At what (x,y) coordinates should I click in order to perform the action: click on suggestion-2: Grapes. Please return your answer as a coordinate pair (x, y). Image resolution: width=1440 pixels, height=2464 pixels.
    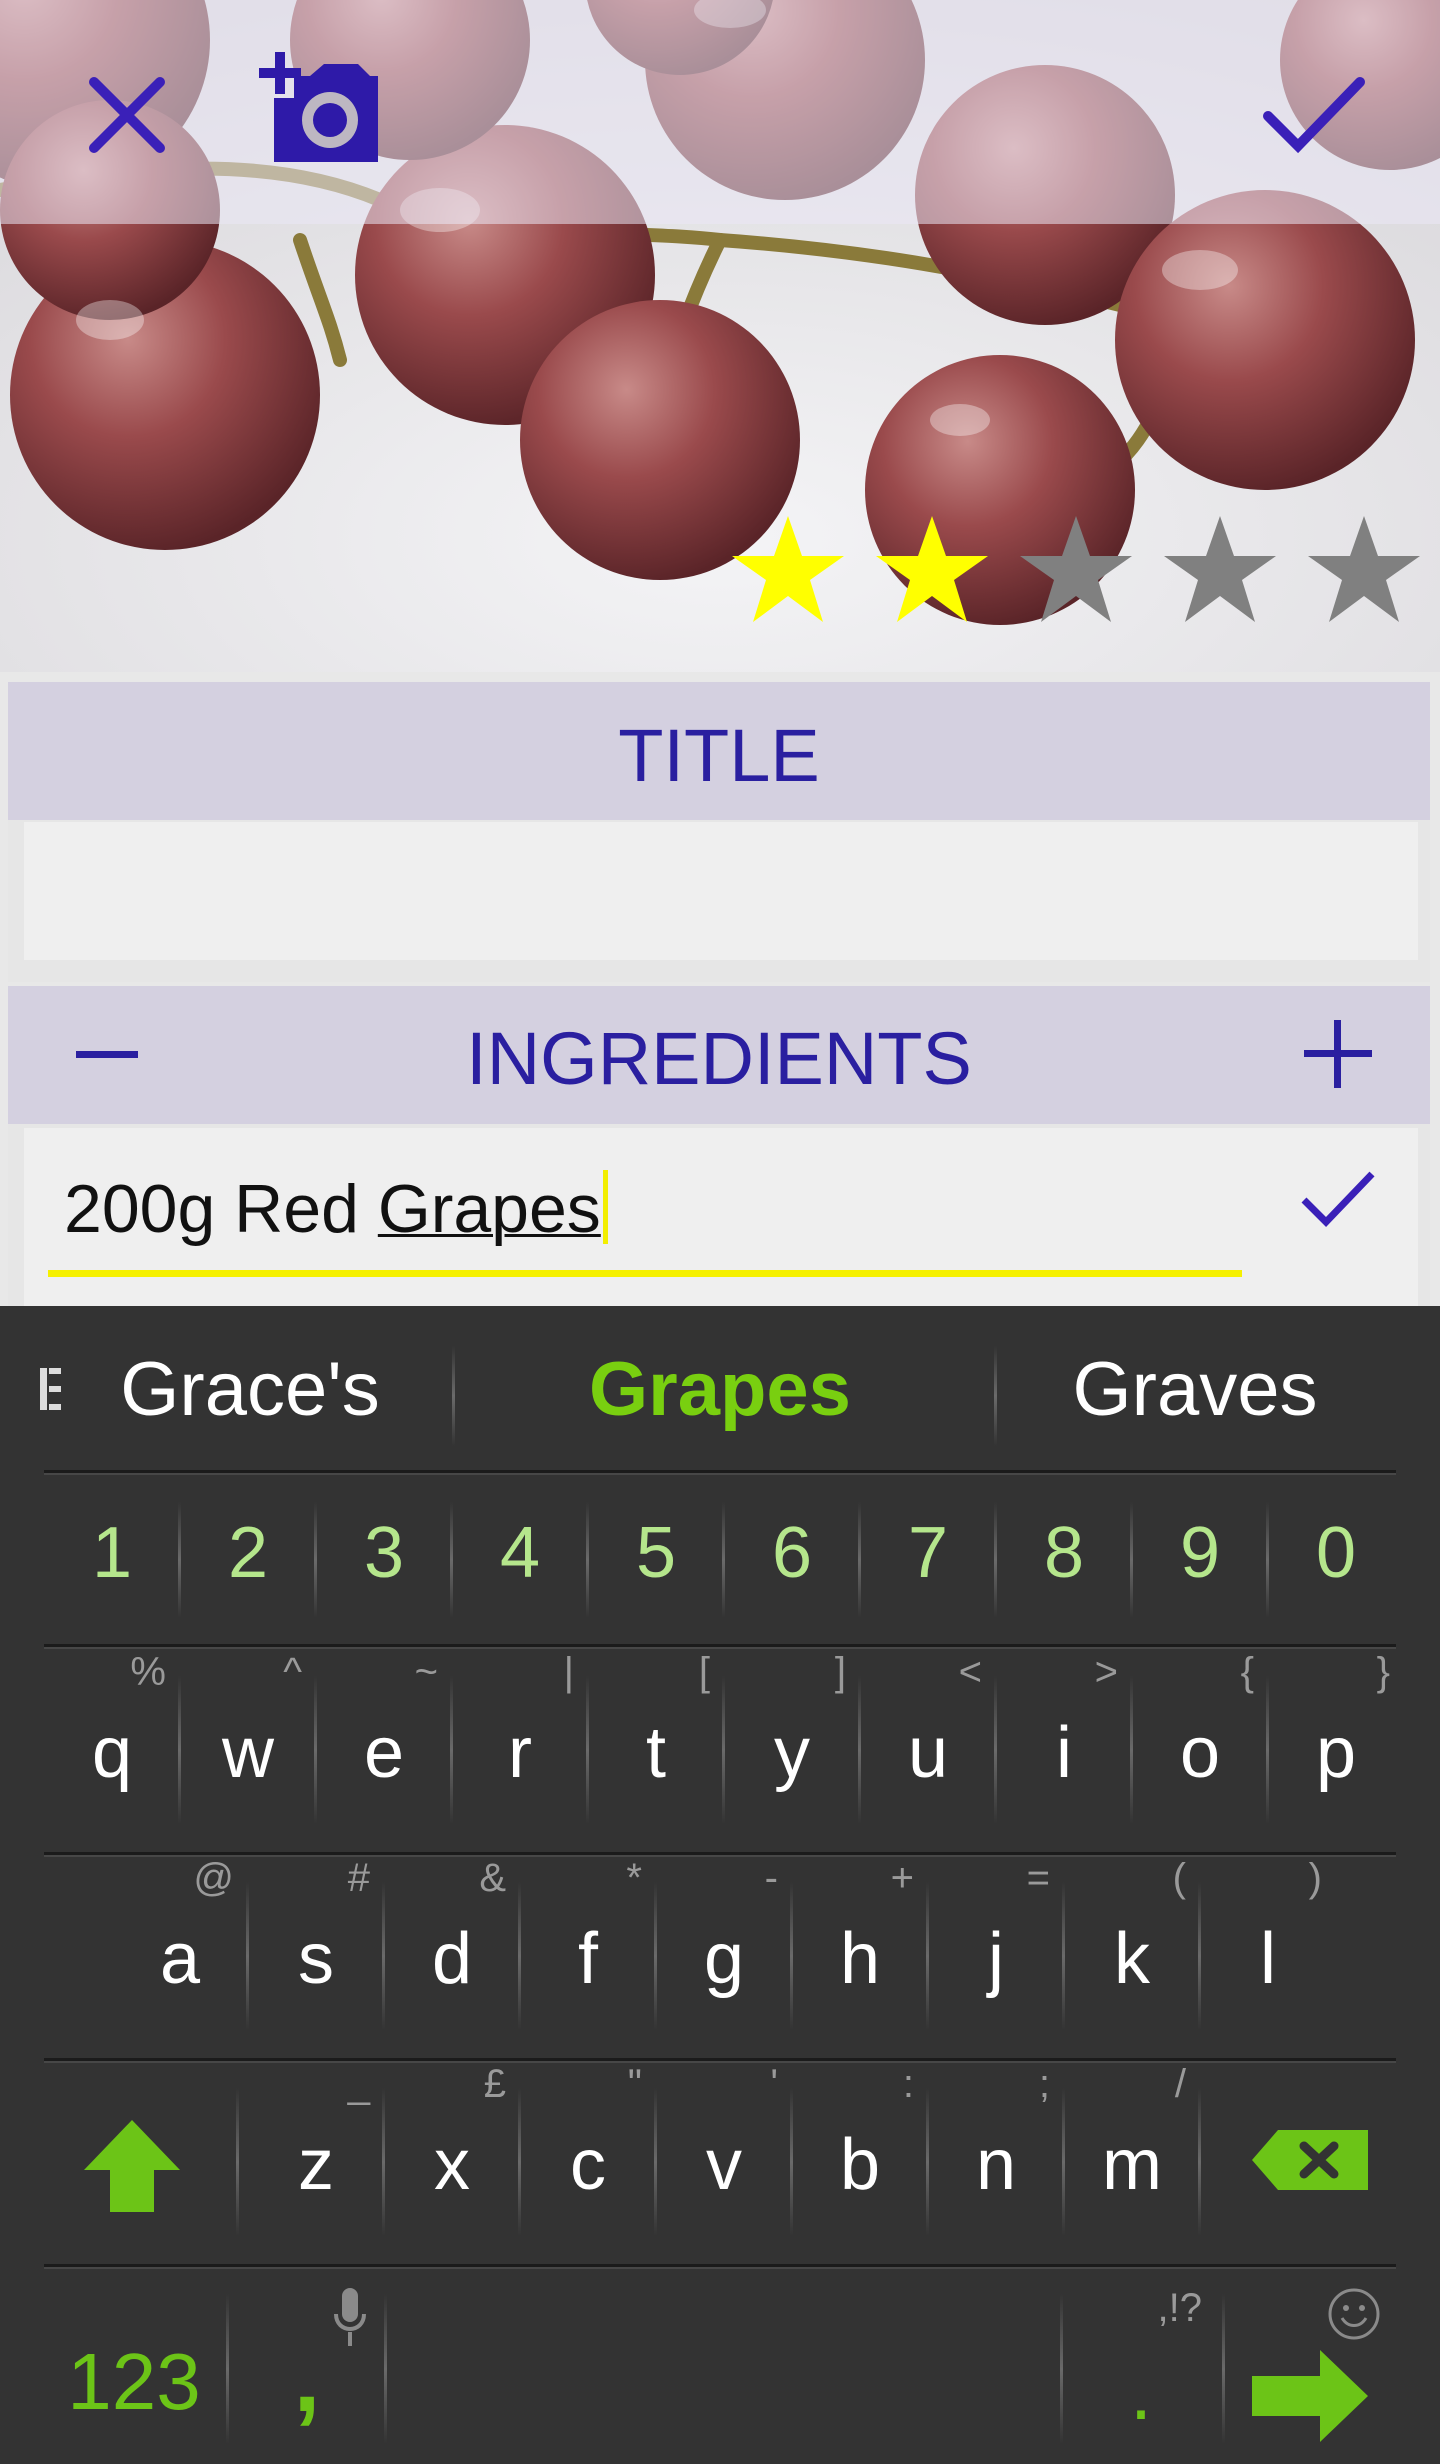
    Looking at the image, I should click on (720, 1389).